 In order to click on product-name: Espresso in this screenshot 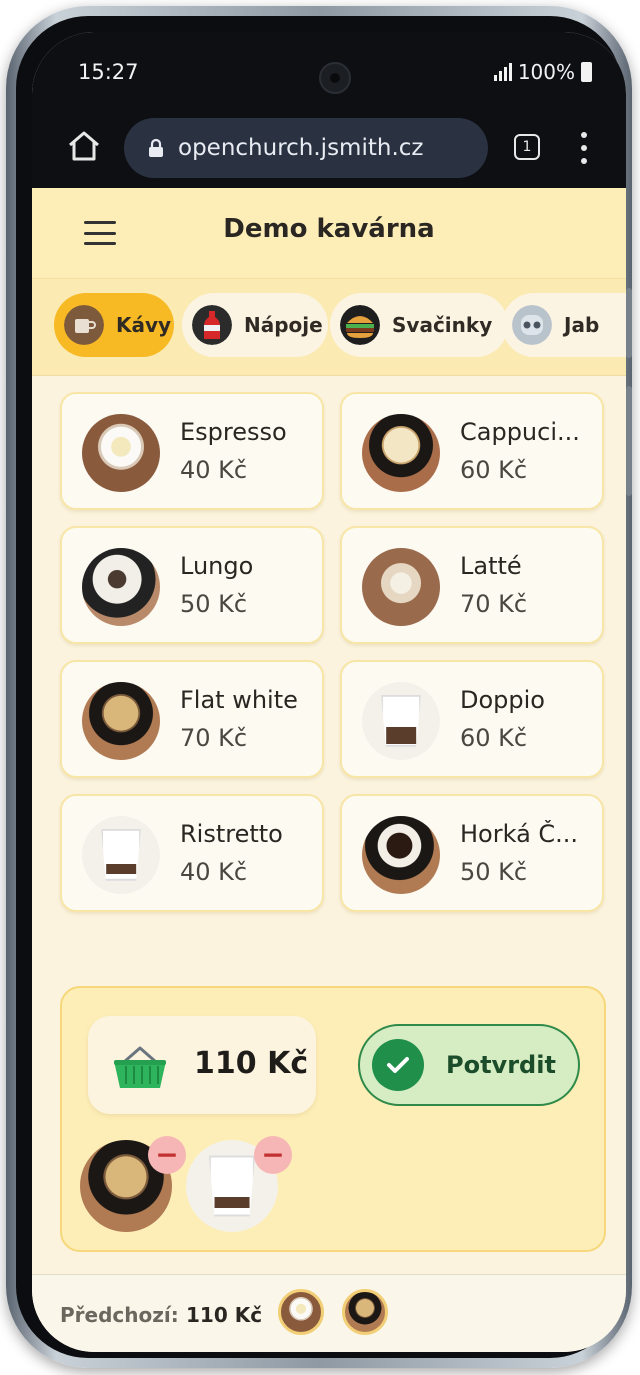, I will do `click(233, 432)`.